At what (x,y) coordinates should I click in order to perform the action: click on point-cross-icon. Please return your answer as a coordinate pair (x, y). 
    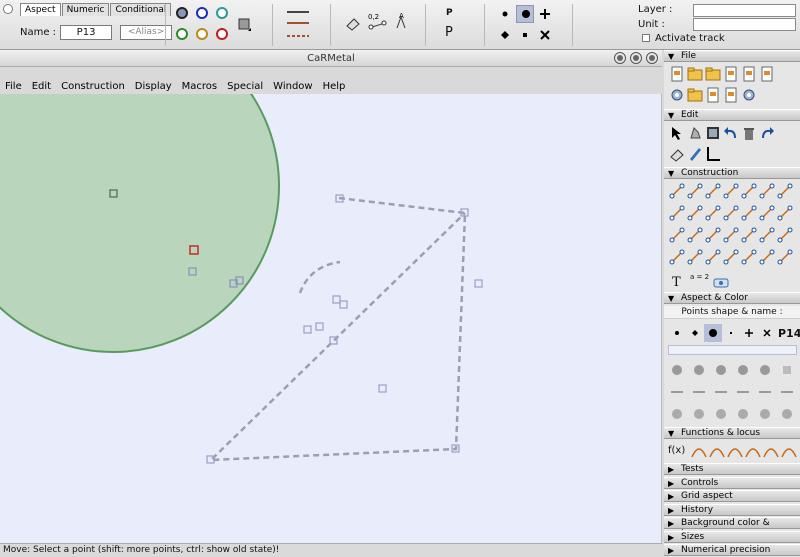
    Looking at the image, I should click on (545, 35).